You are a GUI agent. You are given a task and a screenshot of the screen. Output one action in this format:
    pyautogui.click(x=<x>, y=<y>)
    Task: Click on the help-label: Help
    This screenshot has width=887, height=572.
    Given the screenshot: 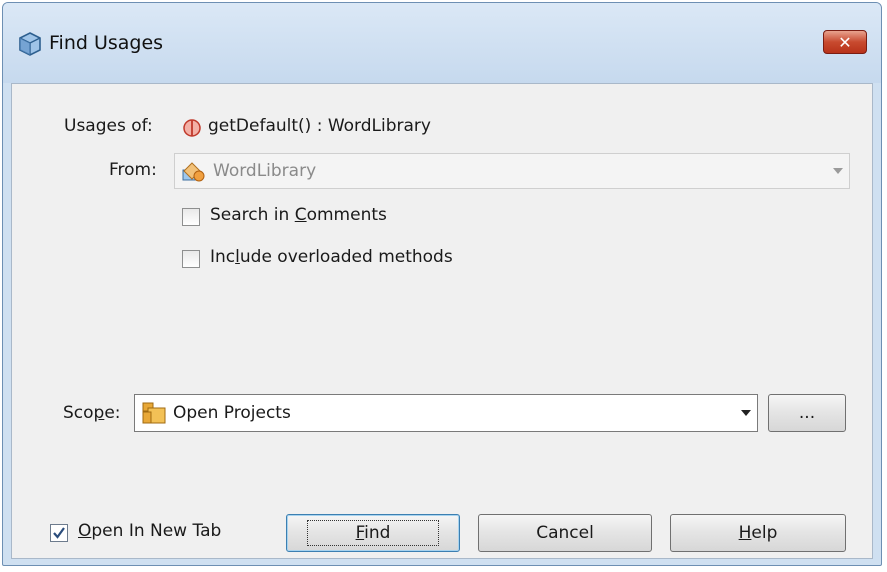 What is the action you would take?
    pyautogui.click(x=758, y=533)
    